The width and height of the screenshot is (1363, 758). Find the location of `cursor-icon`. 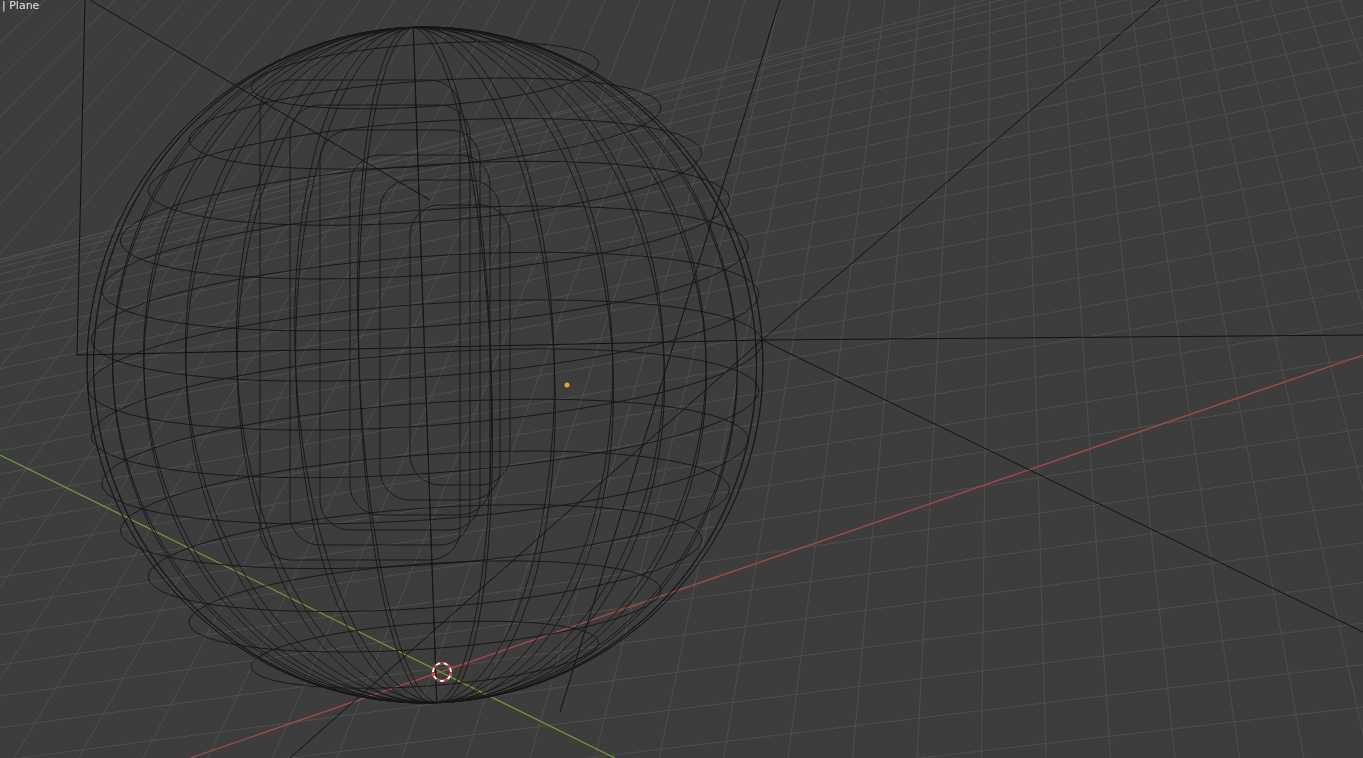

cursor-icon is located at coordinates (442, 672).